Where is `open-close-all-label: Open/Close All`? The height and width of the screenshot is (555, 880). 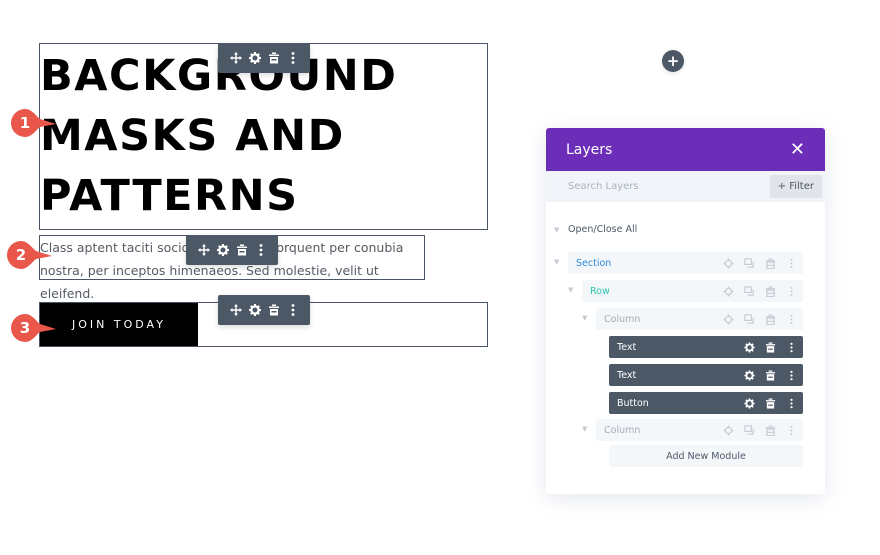 open-close-all-label: Open/Close All is located at coordinates (603, 229).